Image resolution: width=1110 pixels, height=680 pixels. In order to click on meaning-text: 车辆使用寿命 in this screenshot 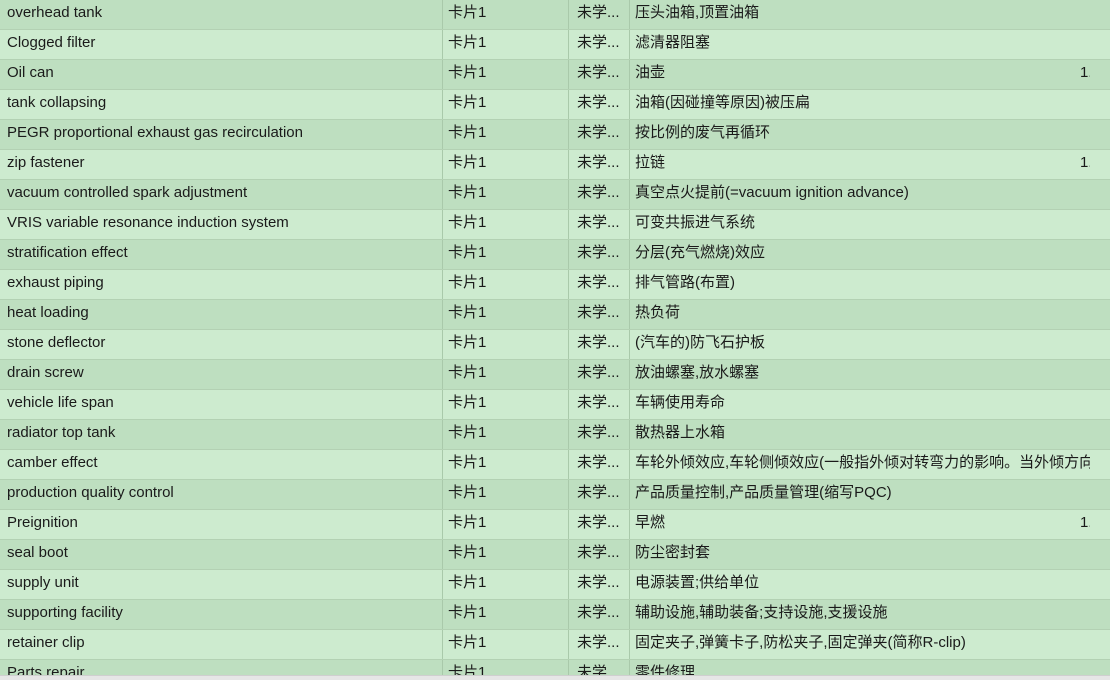, I will do `click(680, 402)`.